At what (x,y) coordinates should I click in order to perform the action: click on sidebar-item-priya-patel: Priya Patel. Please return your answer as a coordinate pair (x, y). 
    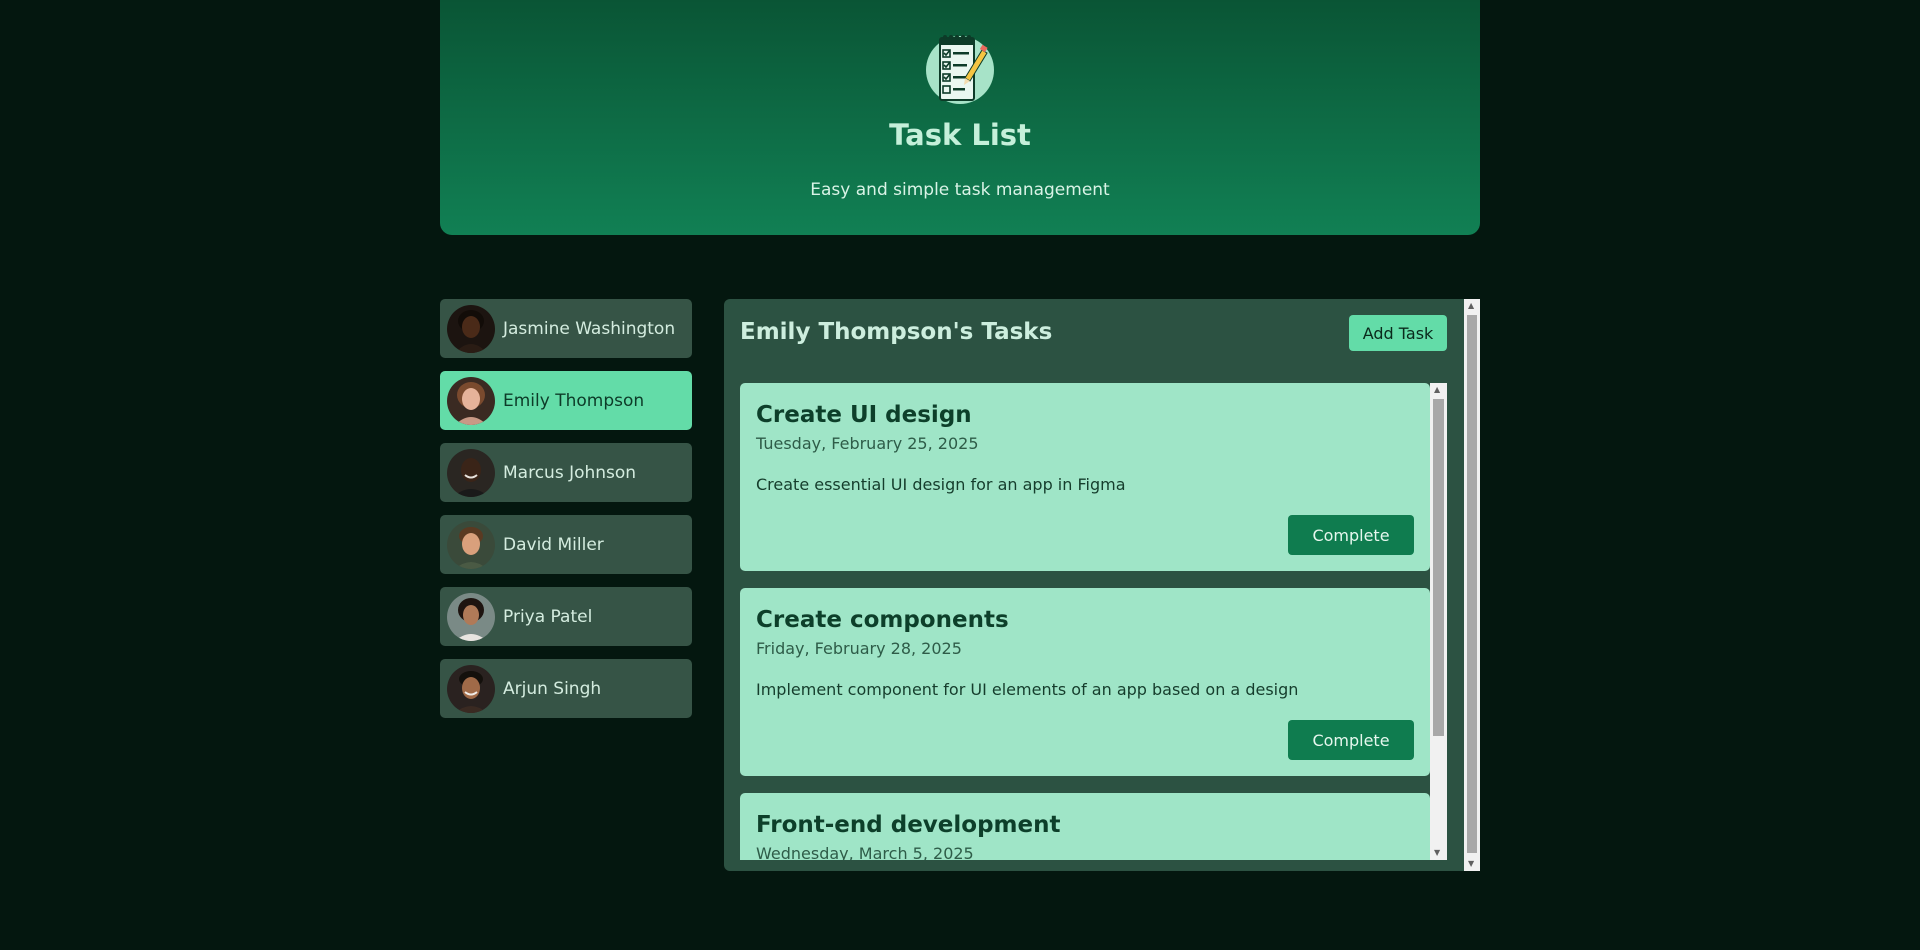
    Looking at the image, I should click on (566, 616).